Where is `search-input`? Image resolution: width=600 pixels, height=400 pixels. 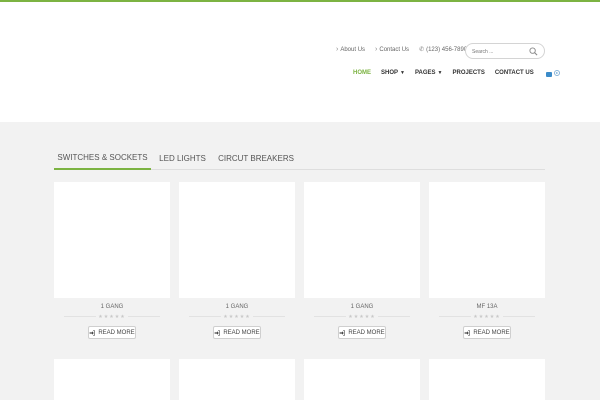 search-input is located at coordinates (500, 51).